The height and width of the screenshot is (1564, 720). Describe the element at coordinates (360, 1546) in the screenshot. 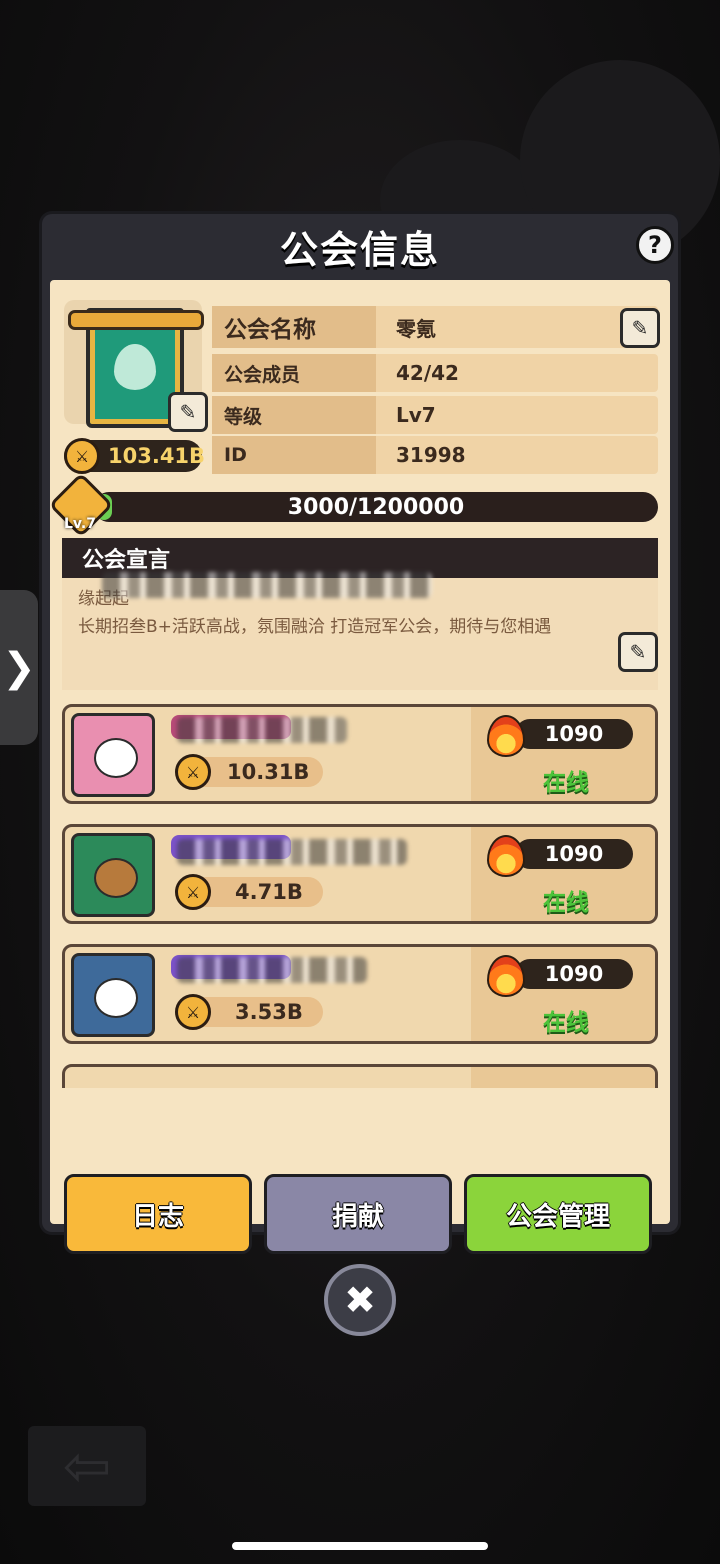

I see `home-indicator` at that location.